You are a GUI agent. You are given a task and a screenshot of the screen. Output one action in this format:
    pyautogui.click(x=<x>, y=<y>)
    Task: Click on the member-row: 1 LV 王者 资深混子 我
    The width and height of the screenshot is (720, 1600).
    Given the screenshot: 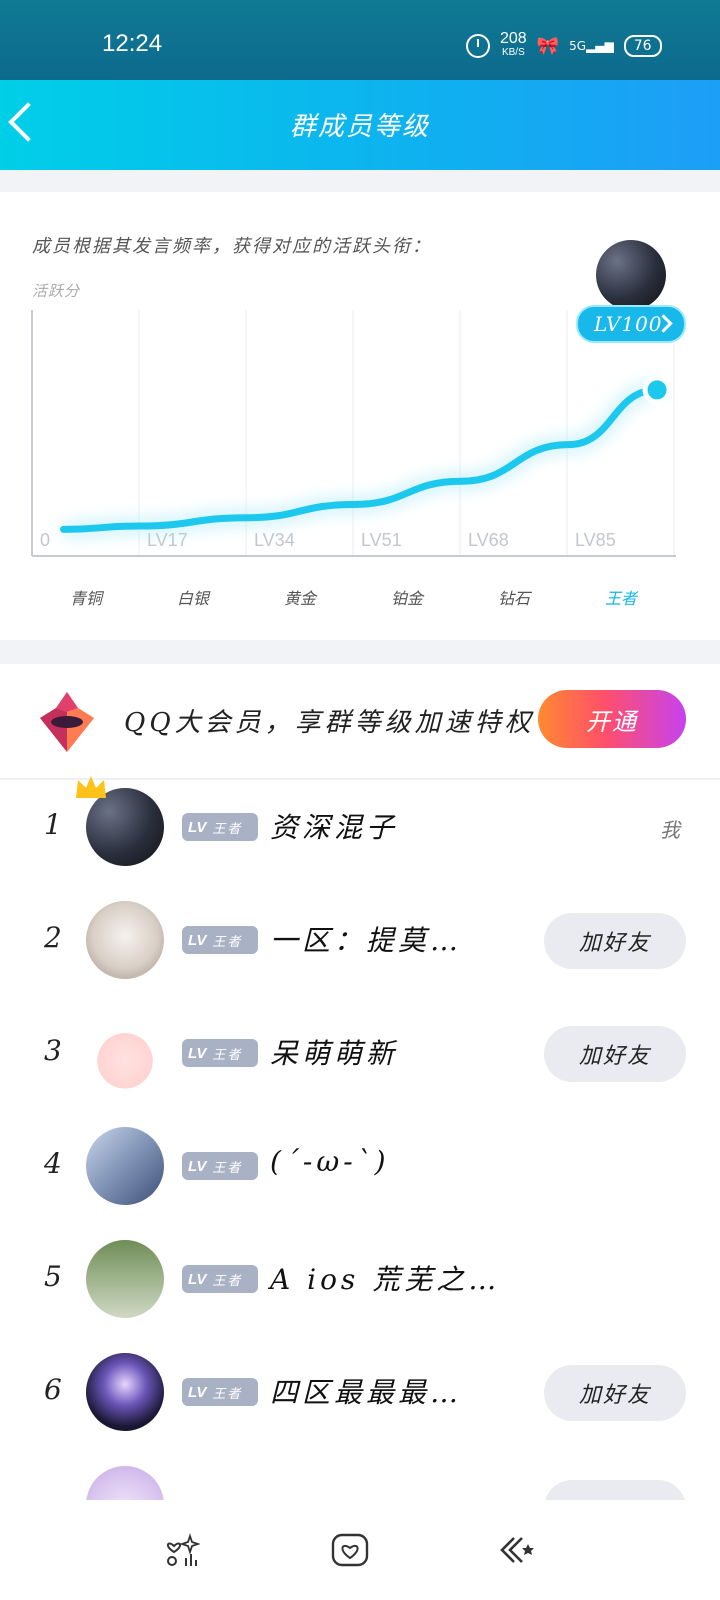 What is the action you would take?
    pyautogui.click(x=360, y=827)
    